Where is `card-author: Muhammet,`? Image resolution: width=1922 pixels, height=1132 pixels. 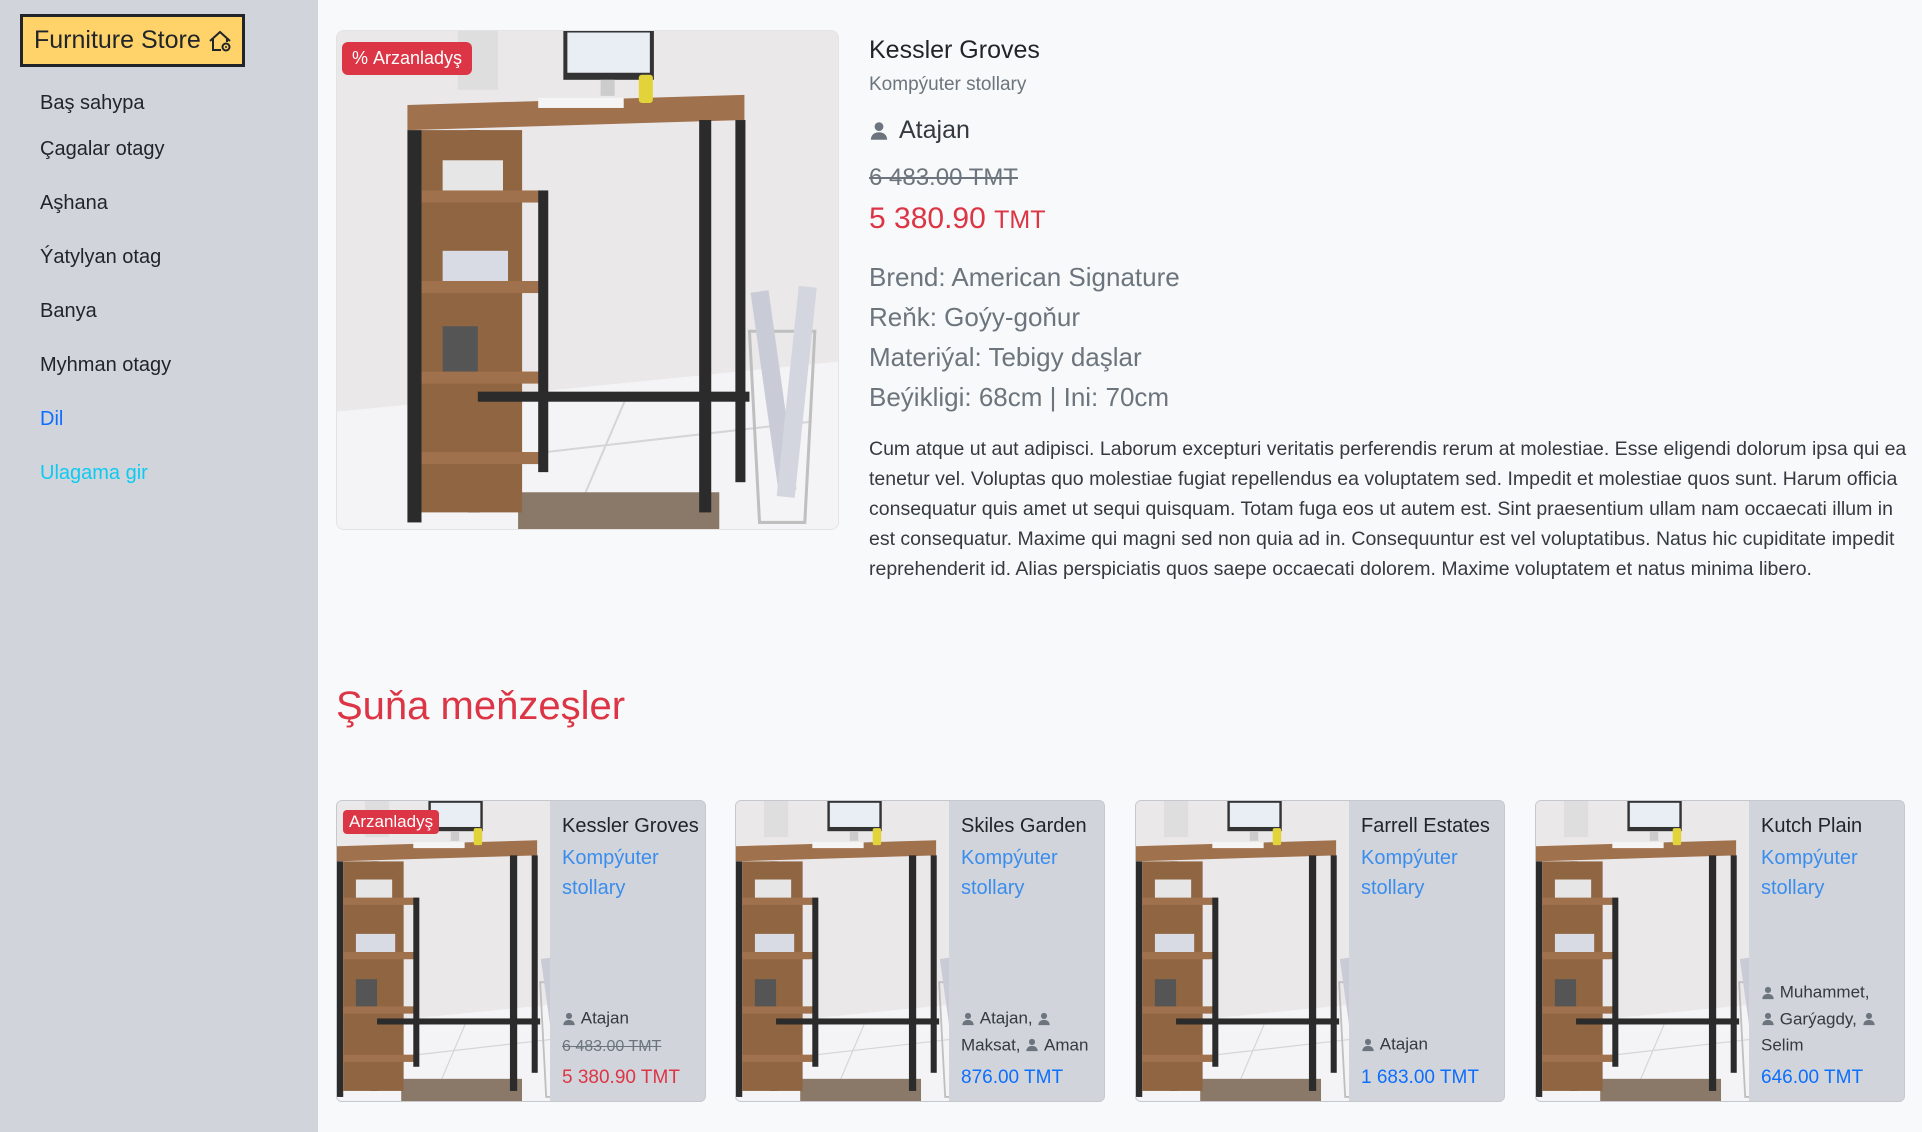
card-author: Muhammet, is located at coordinates (1825, 992).